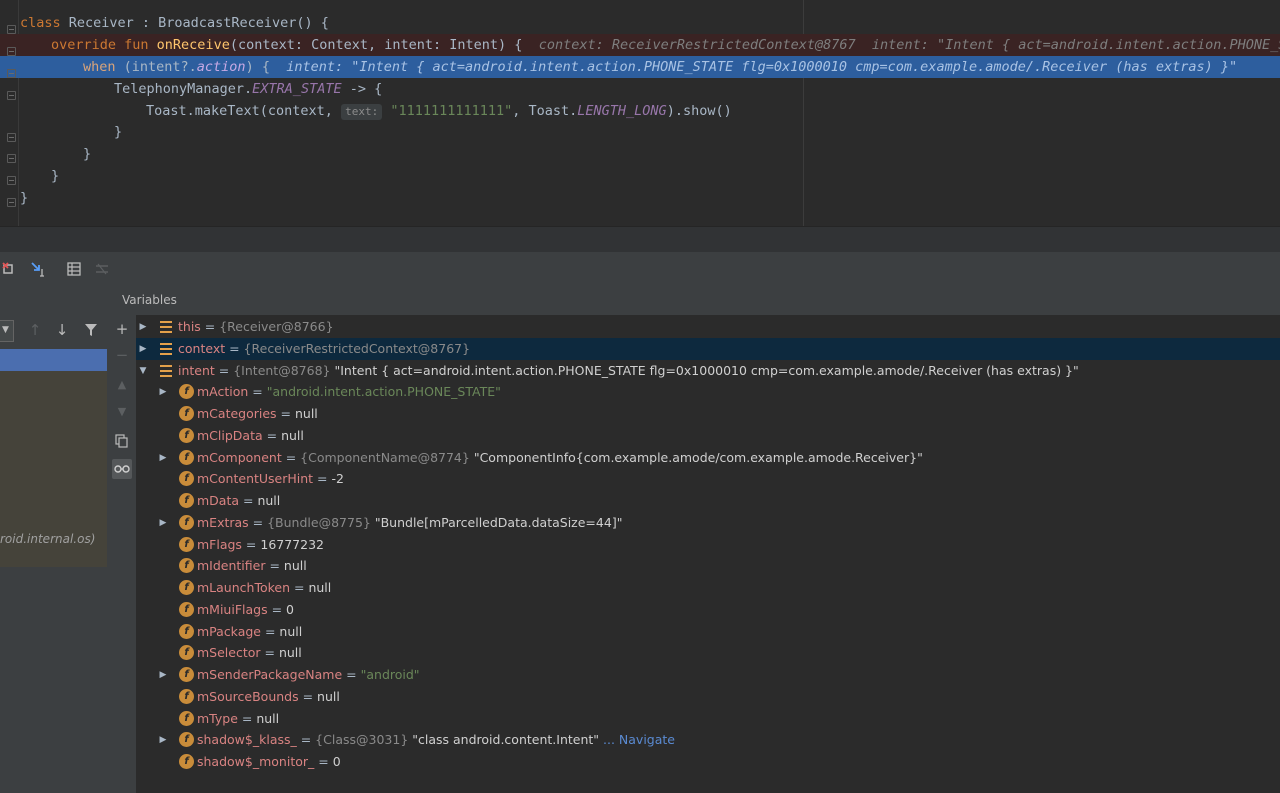 This screenshot has width=1280, height=793. I want to click on expanded-arrow-icon: ▼, so click(143, 371).